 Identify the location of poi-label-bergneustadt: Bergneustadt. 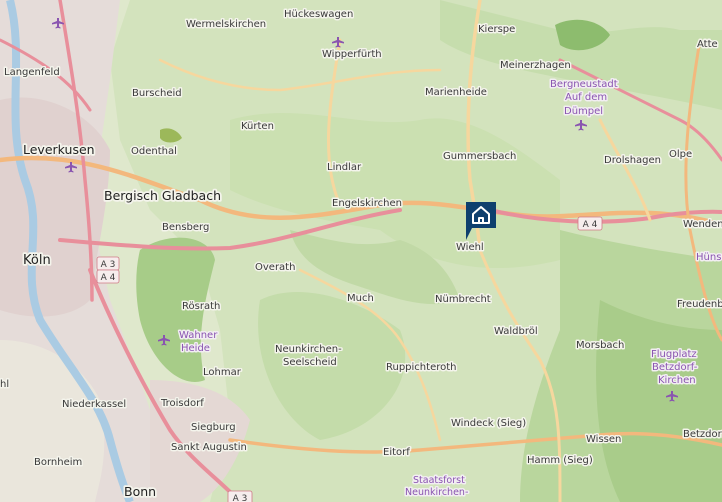
(584, 84).